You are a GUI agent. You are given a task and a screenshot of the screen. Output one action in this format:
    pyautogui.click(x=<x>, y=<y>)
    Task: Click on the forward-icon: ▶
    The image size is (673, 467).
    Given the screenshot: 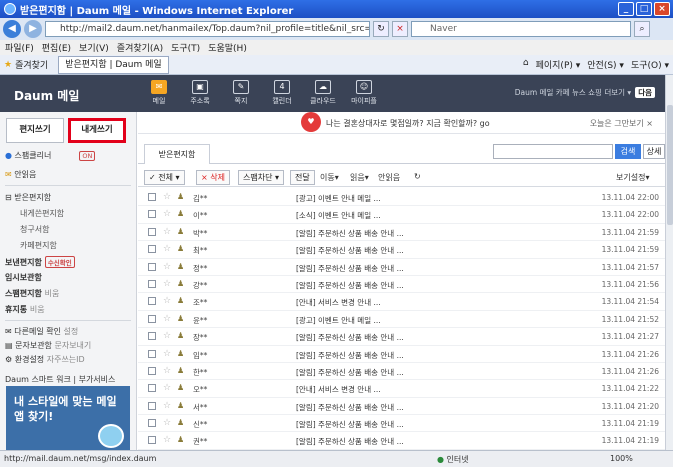 What is the action you would take?
    pyautogui.click(x=33, y=29)
    